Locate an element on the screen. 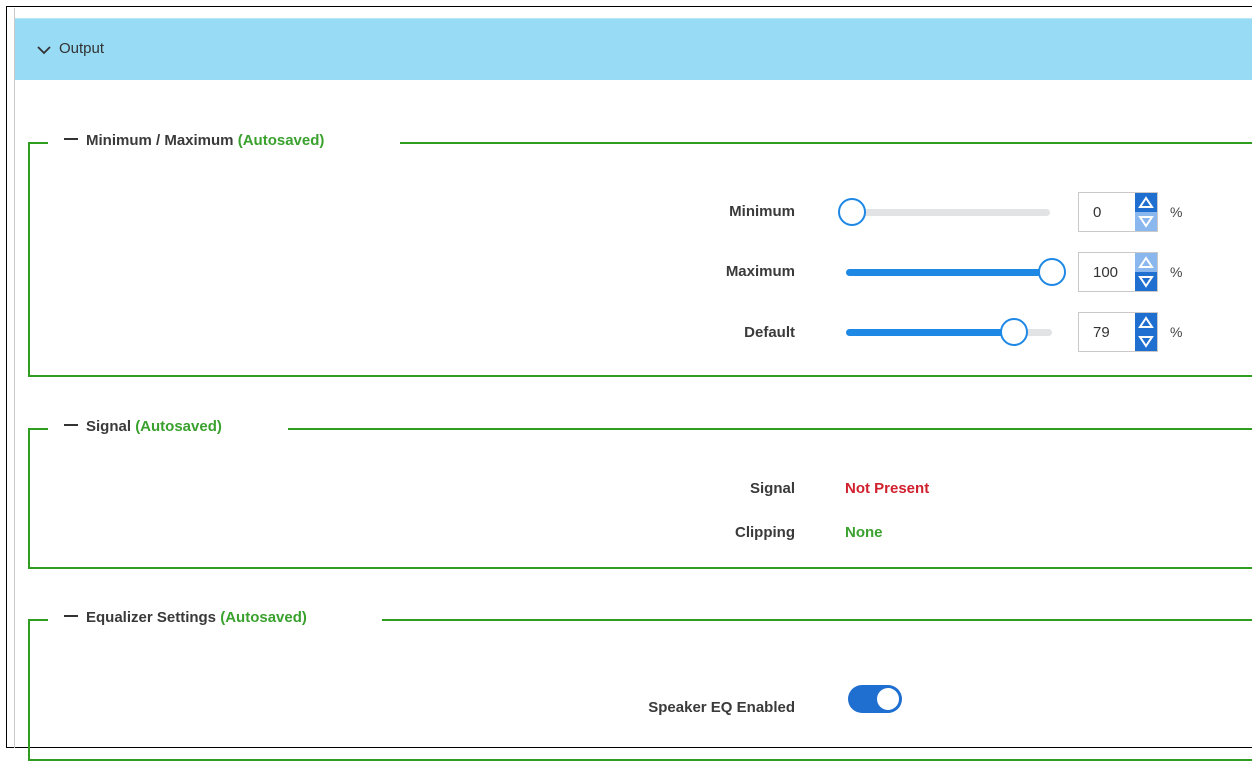  maximum-input: 100 is located at coordinates (1118, 272).